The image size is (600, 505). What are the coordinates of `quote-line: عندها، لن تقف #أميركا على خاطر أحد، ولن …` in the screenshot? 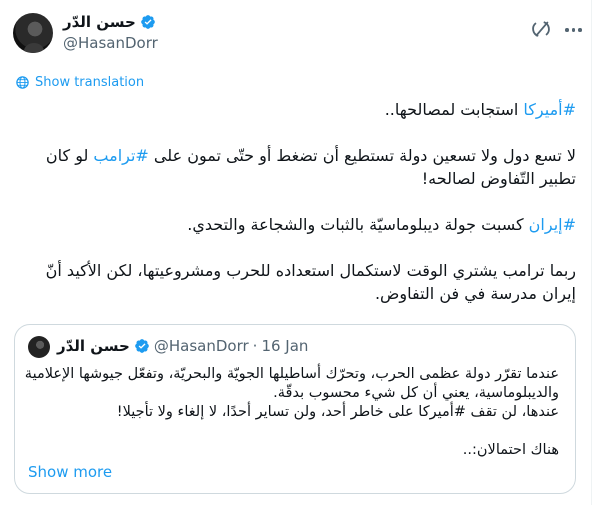 It's located at (337, 412).